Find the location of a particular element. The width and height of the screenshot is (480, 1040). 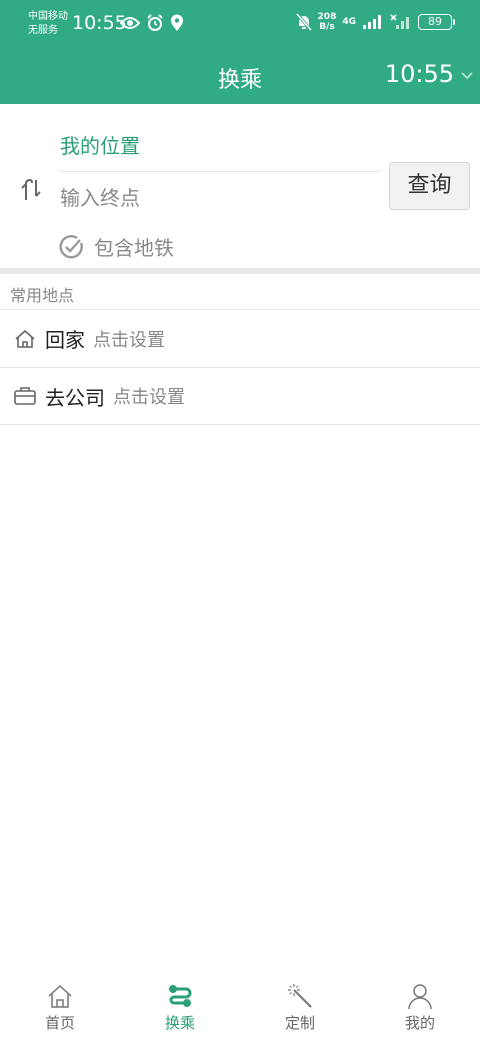

person-icon is located at coordinates (420, 997).